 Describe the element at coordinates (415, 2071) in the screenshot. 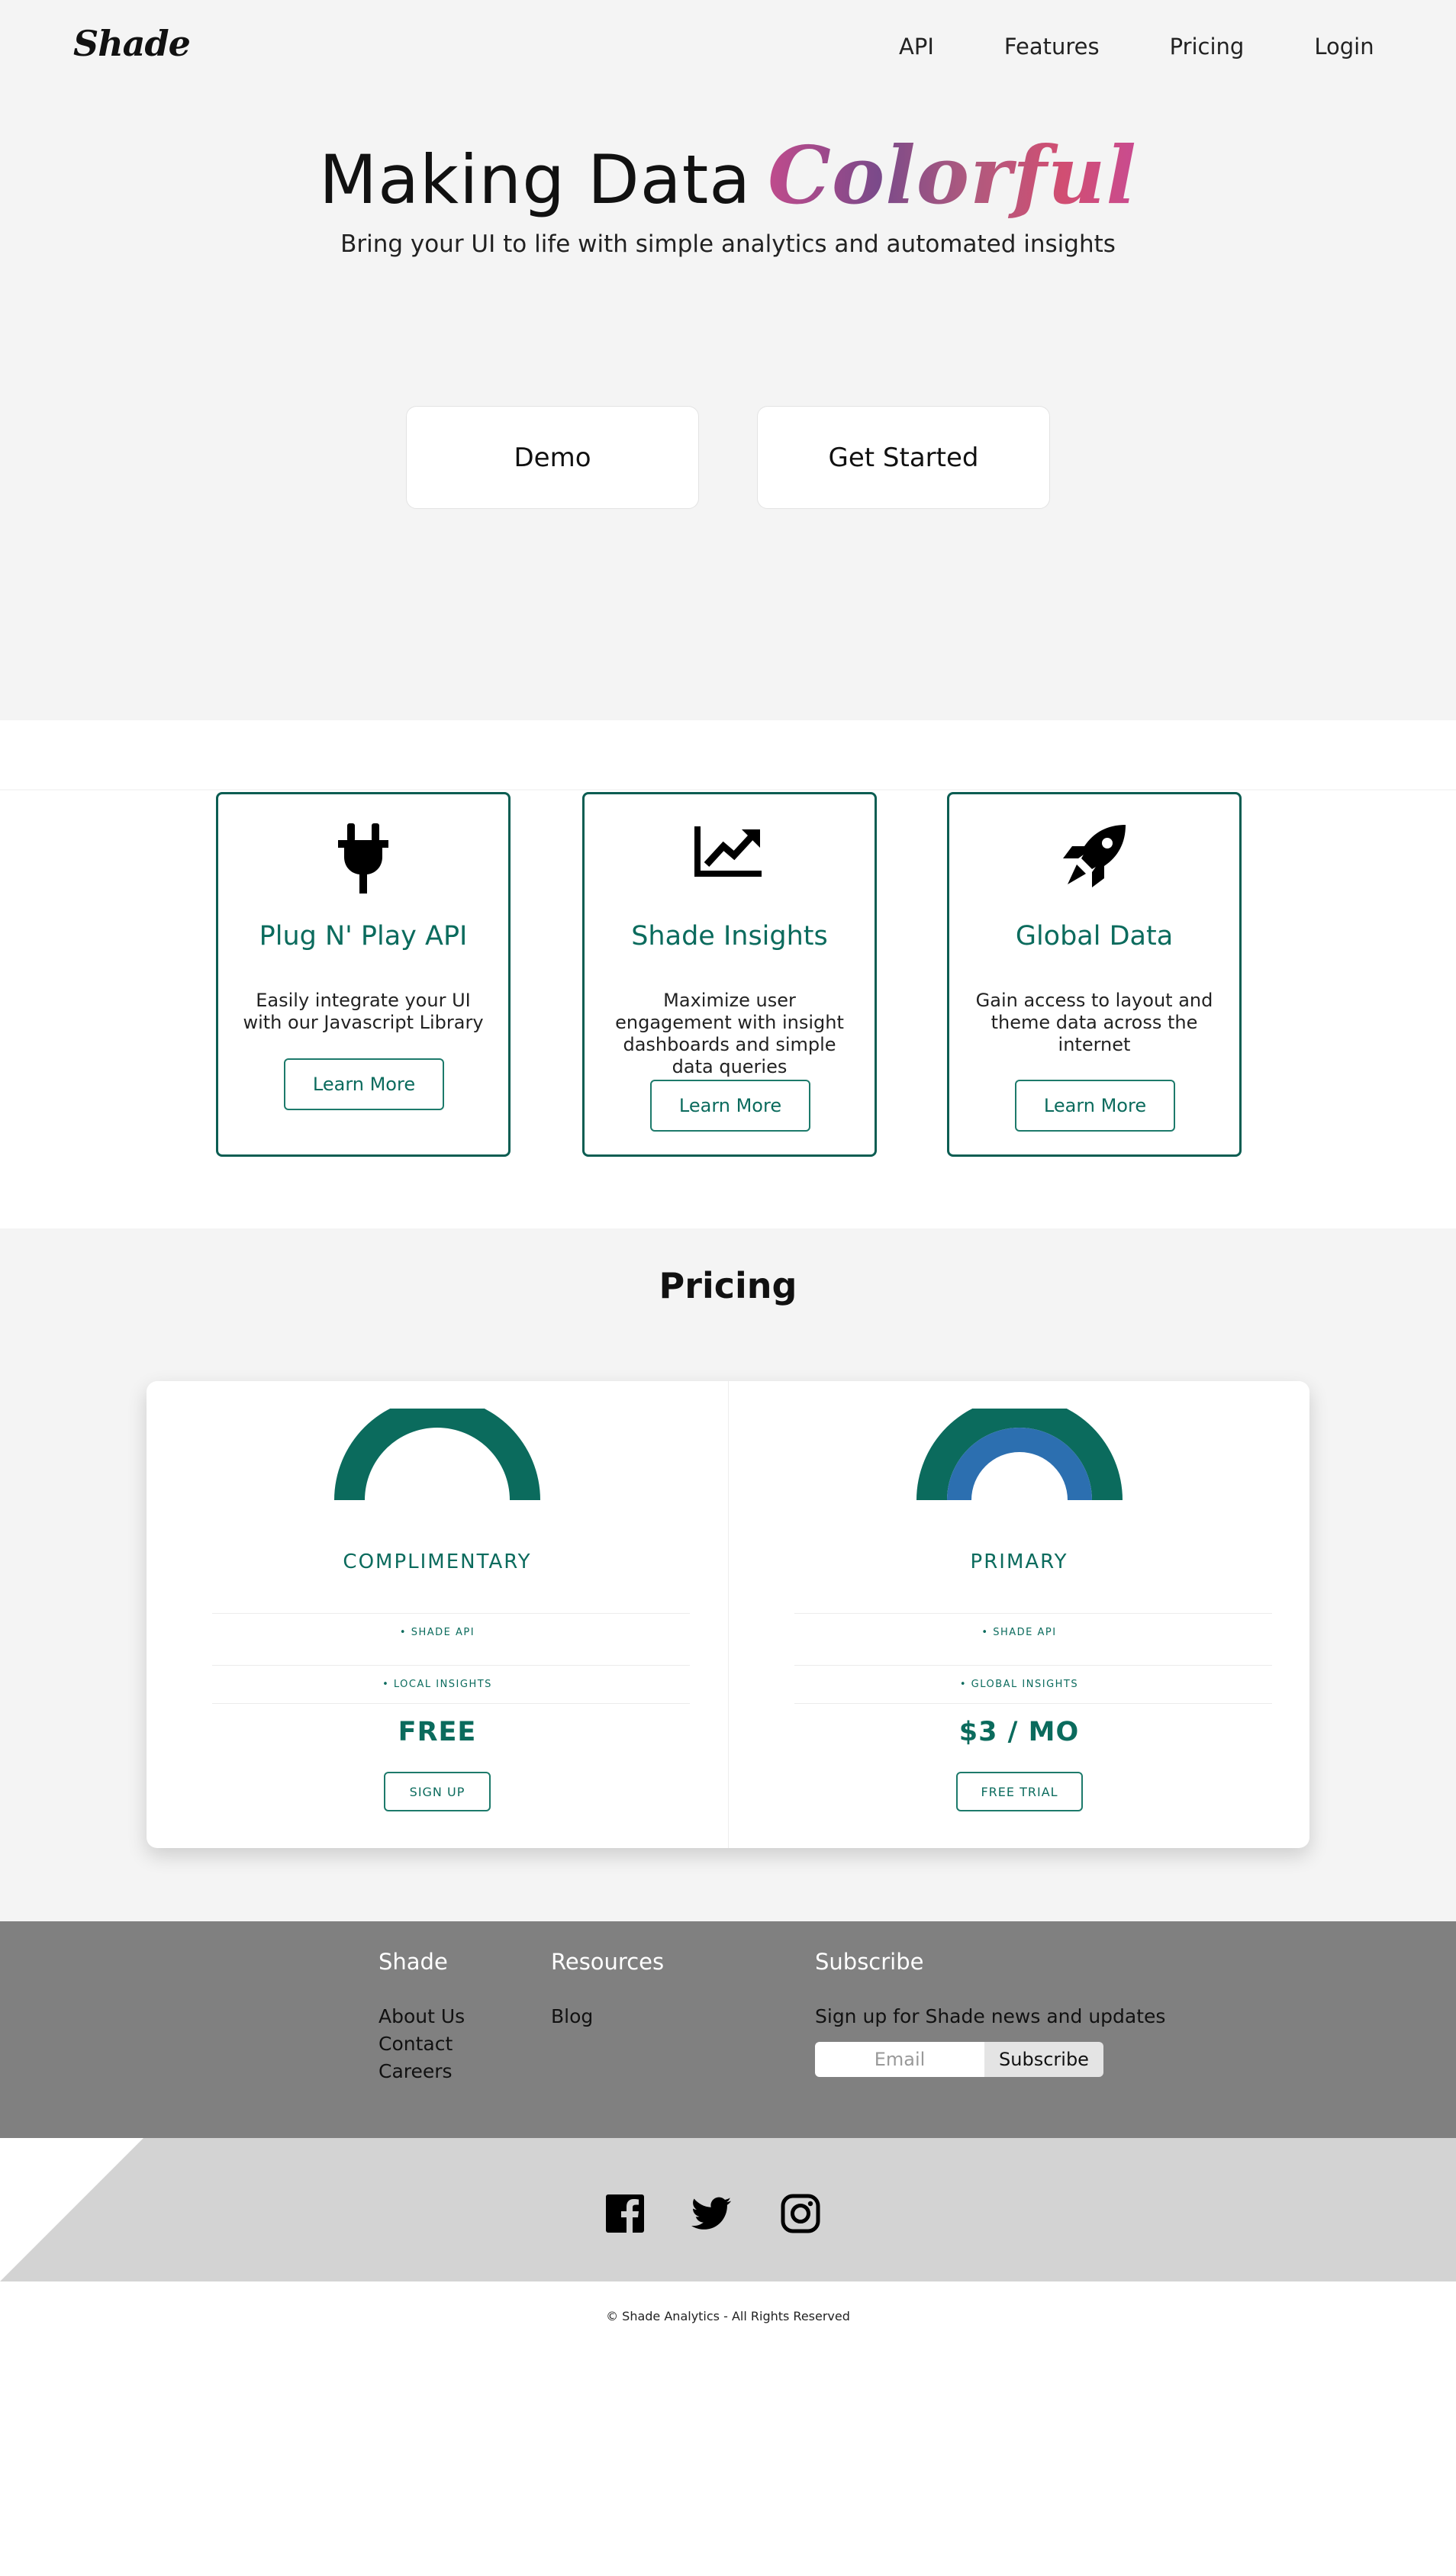

I see `footer-link-careers: Careers` at that location.